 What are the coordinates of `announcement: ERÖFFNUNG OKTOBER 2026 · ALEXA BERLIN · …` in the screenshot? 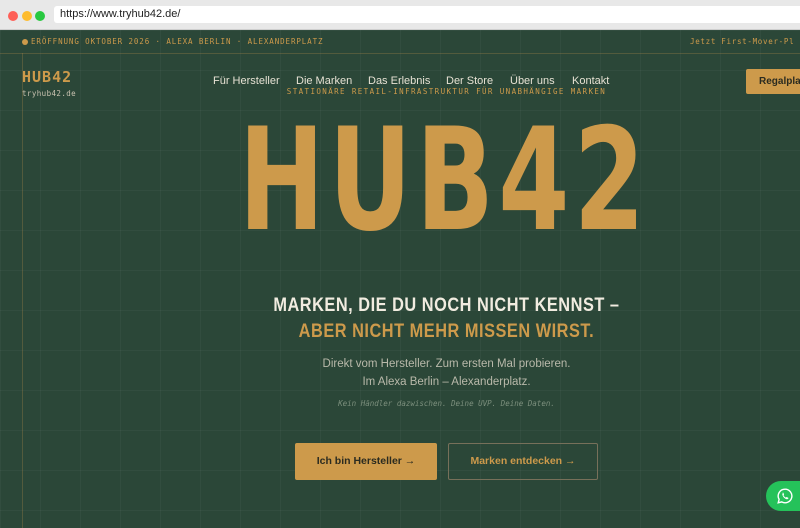 It's located at (172, 41).